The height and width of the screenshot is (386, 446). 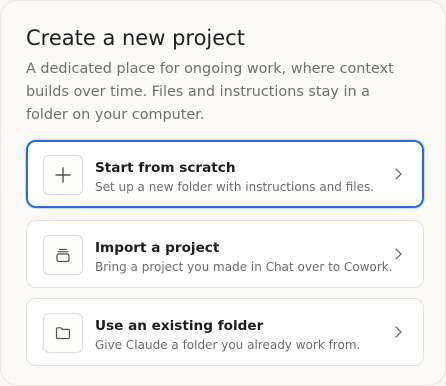 I want to click on existing-folder-title: Use an existing folder, so click(x=179, y=326).